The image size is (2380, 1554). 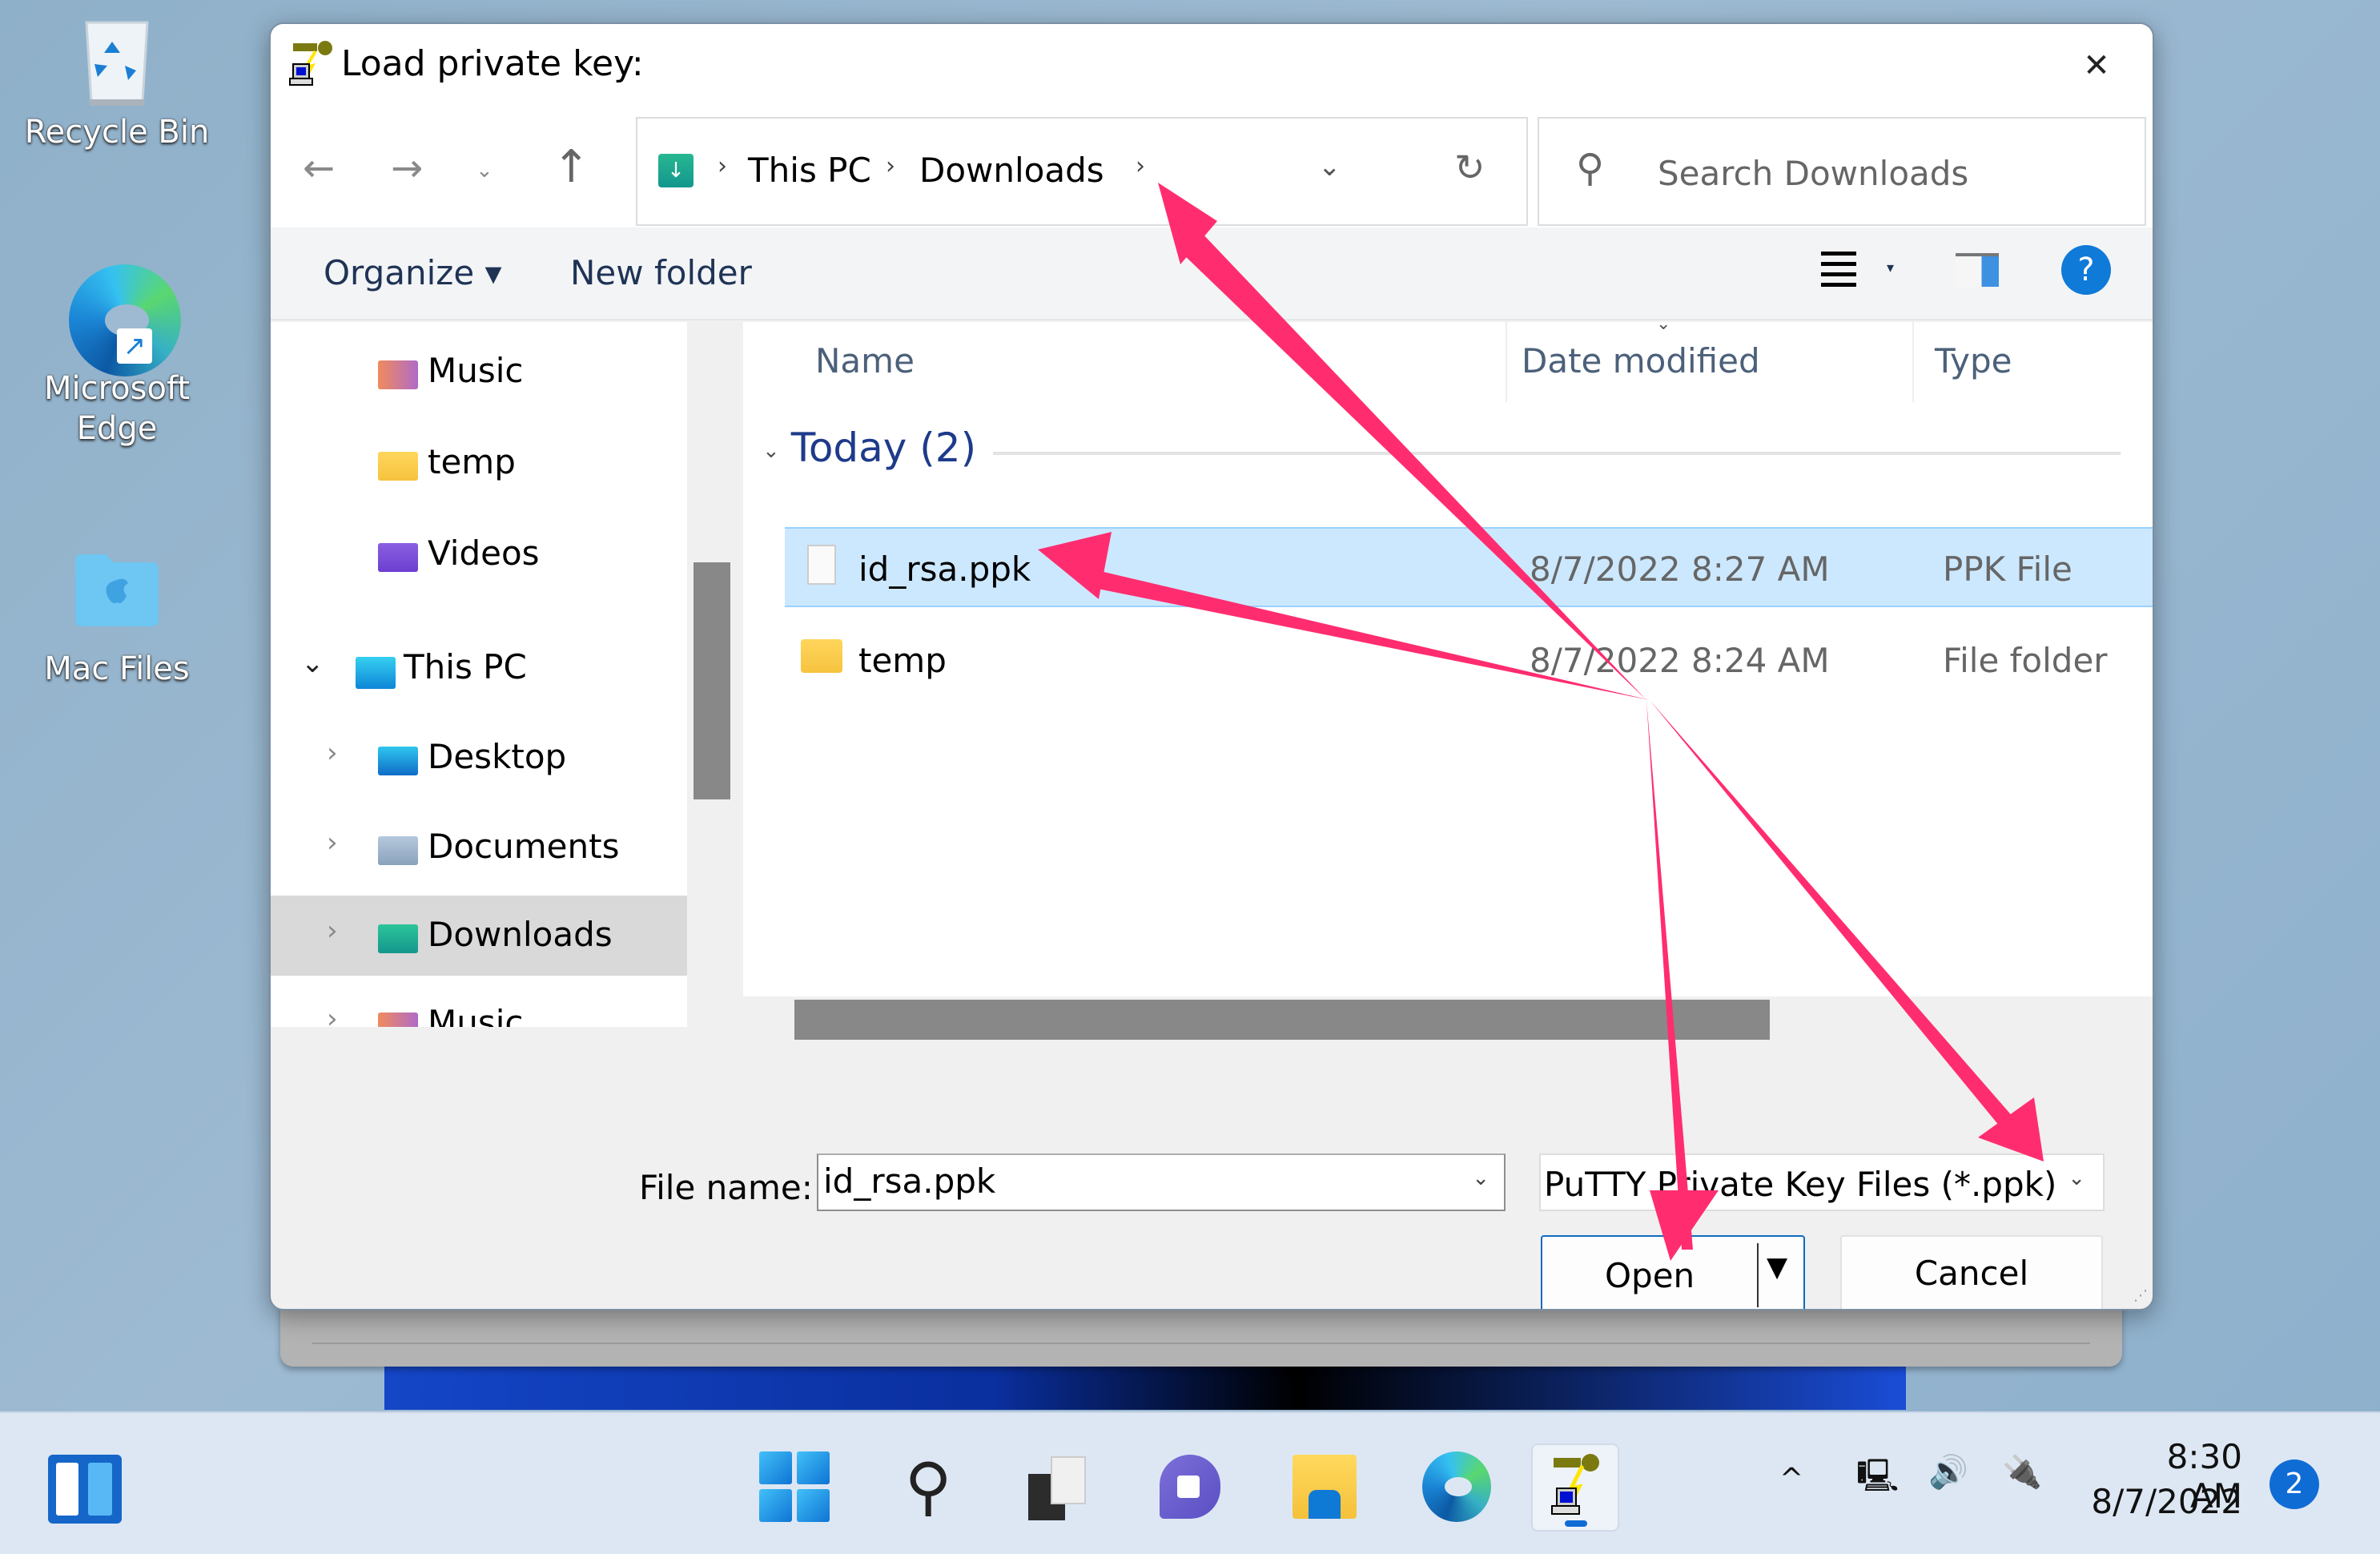 I want to click on desktop-icon-label: Recycle Bin, so click(x=117, y=132).